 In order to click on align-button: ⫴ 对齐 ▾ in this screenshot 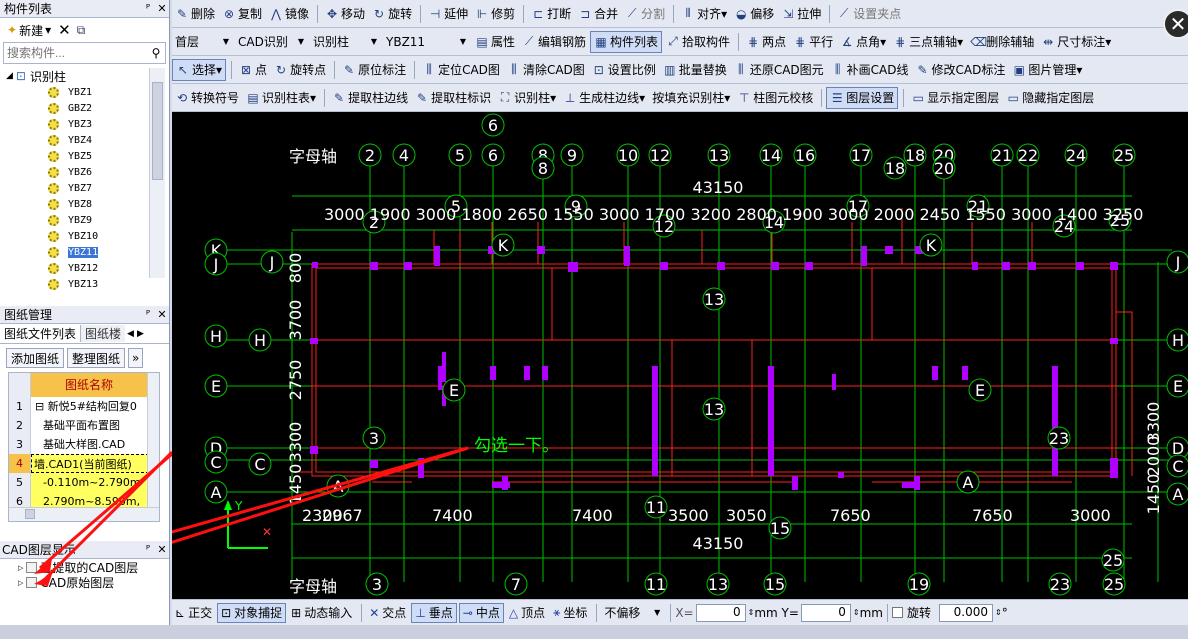, I will do `click(704, 14)`.